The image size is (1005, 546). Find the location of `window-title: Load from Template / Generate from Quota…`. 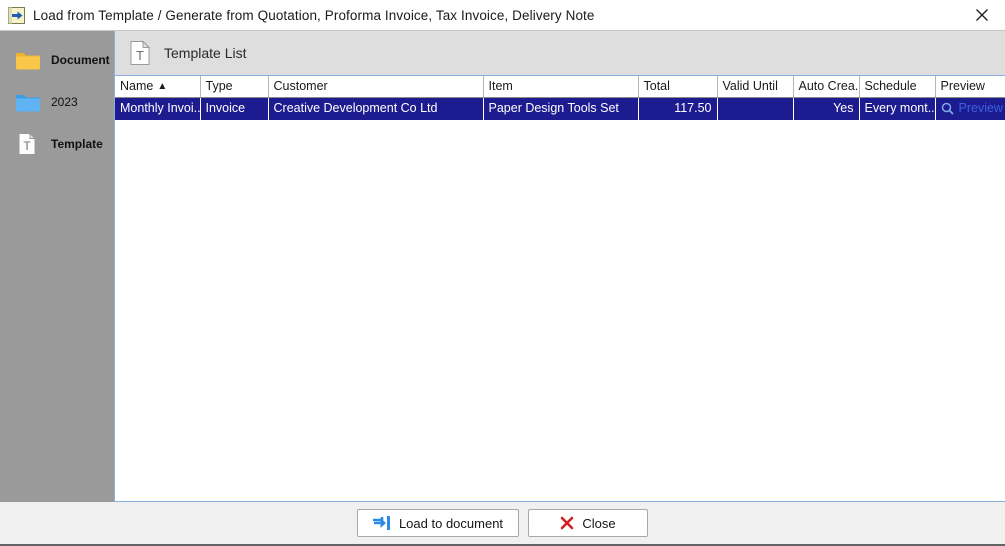

window-title: Load from Template / Generate from Quota… is located at coordinates (314, 15).